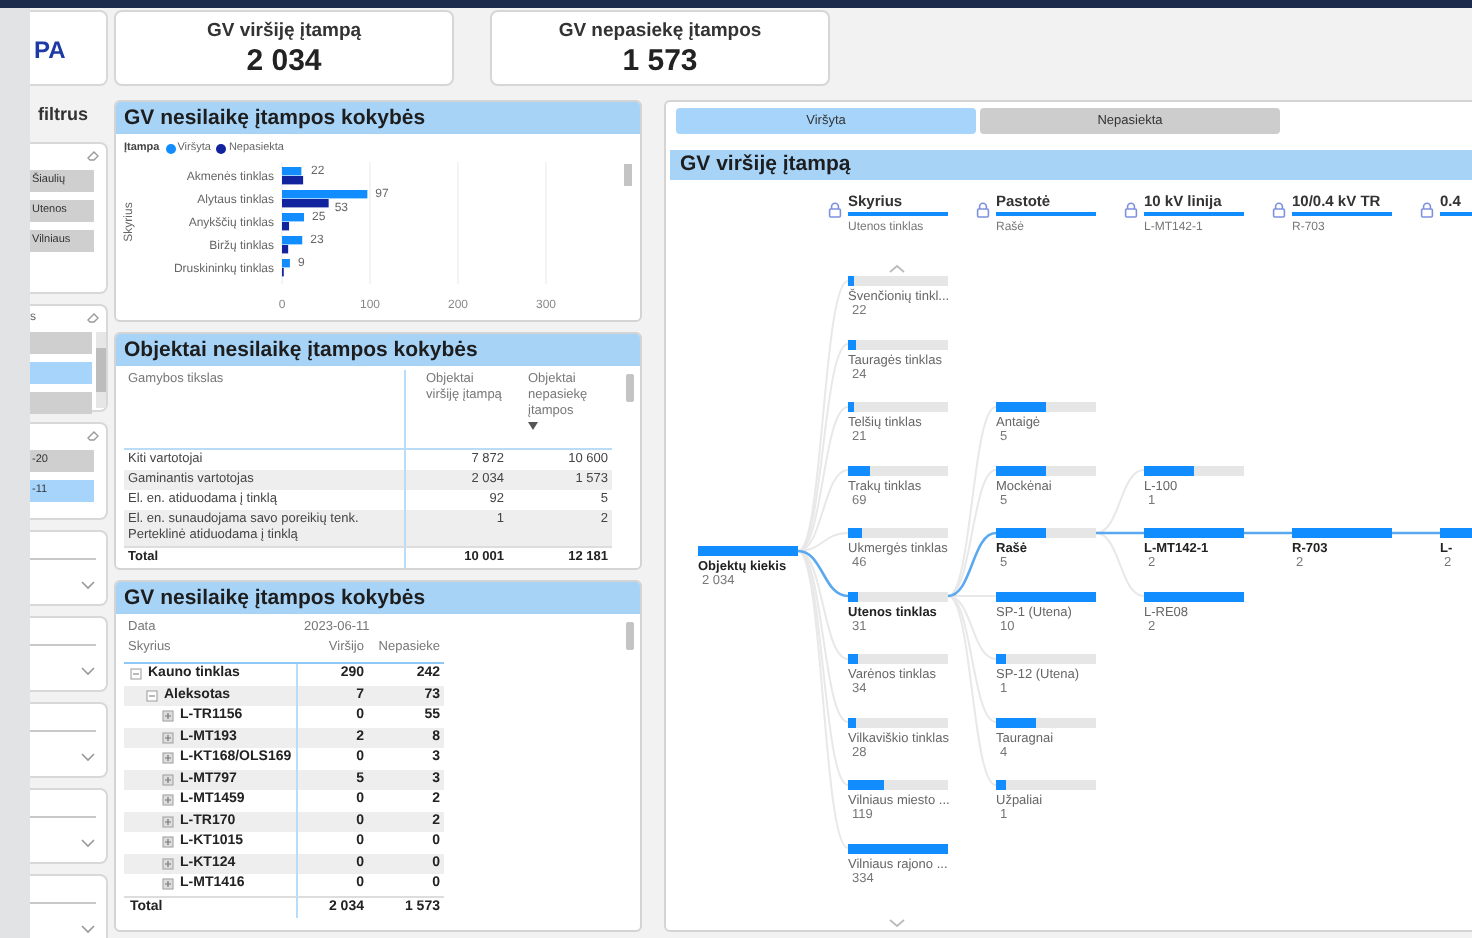 The width and height of the screenshot is (1472, 938). Describe the element at coordinates (533, 426) in the screenshot. I see `sort-icon` at that location.